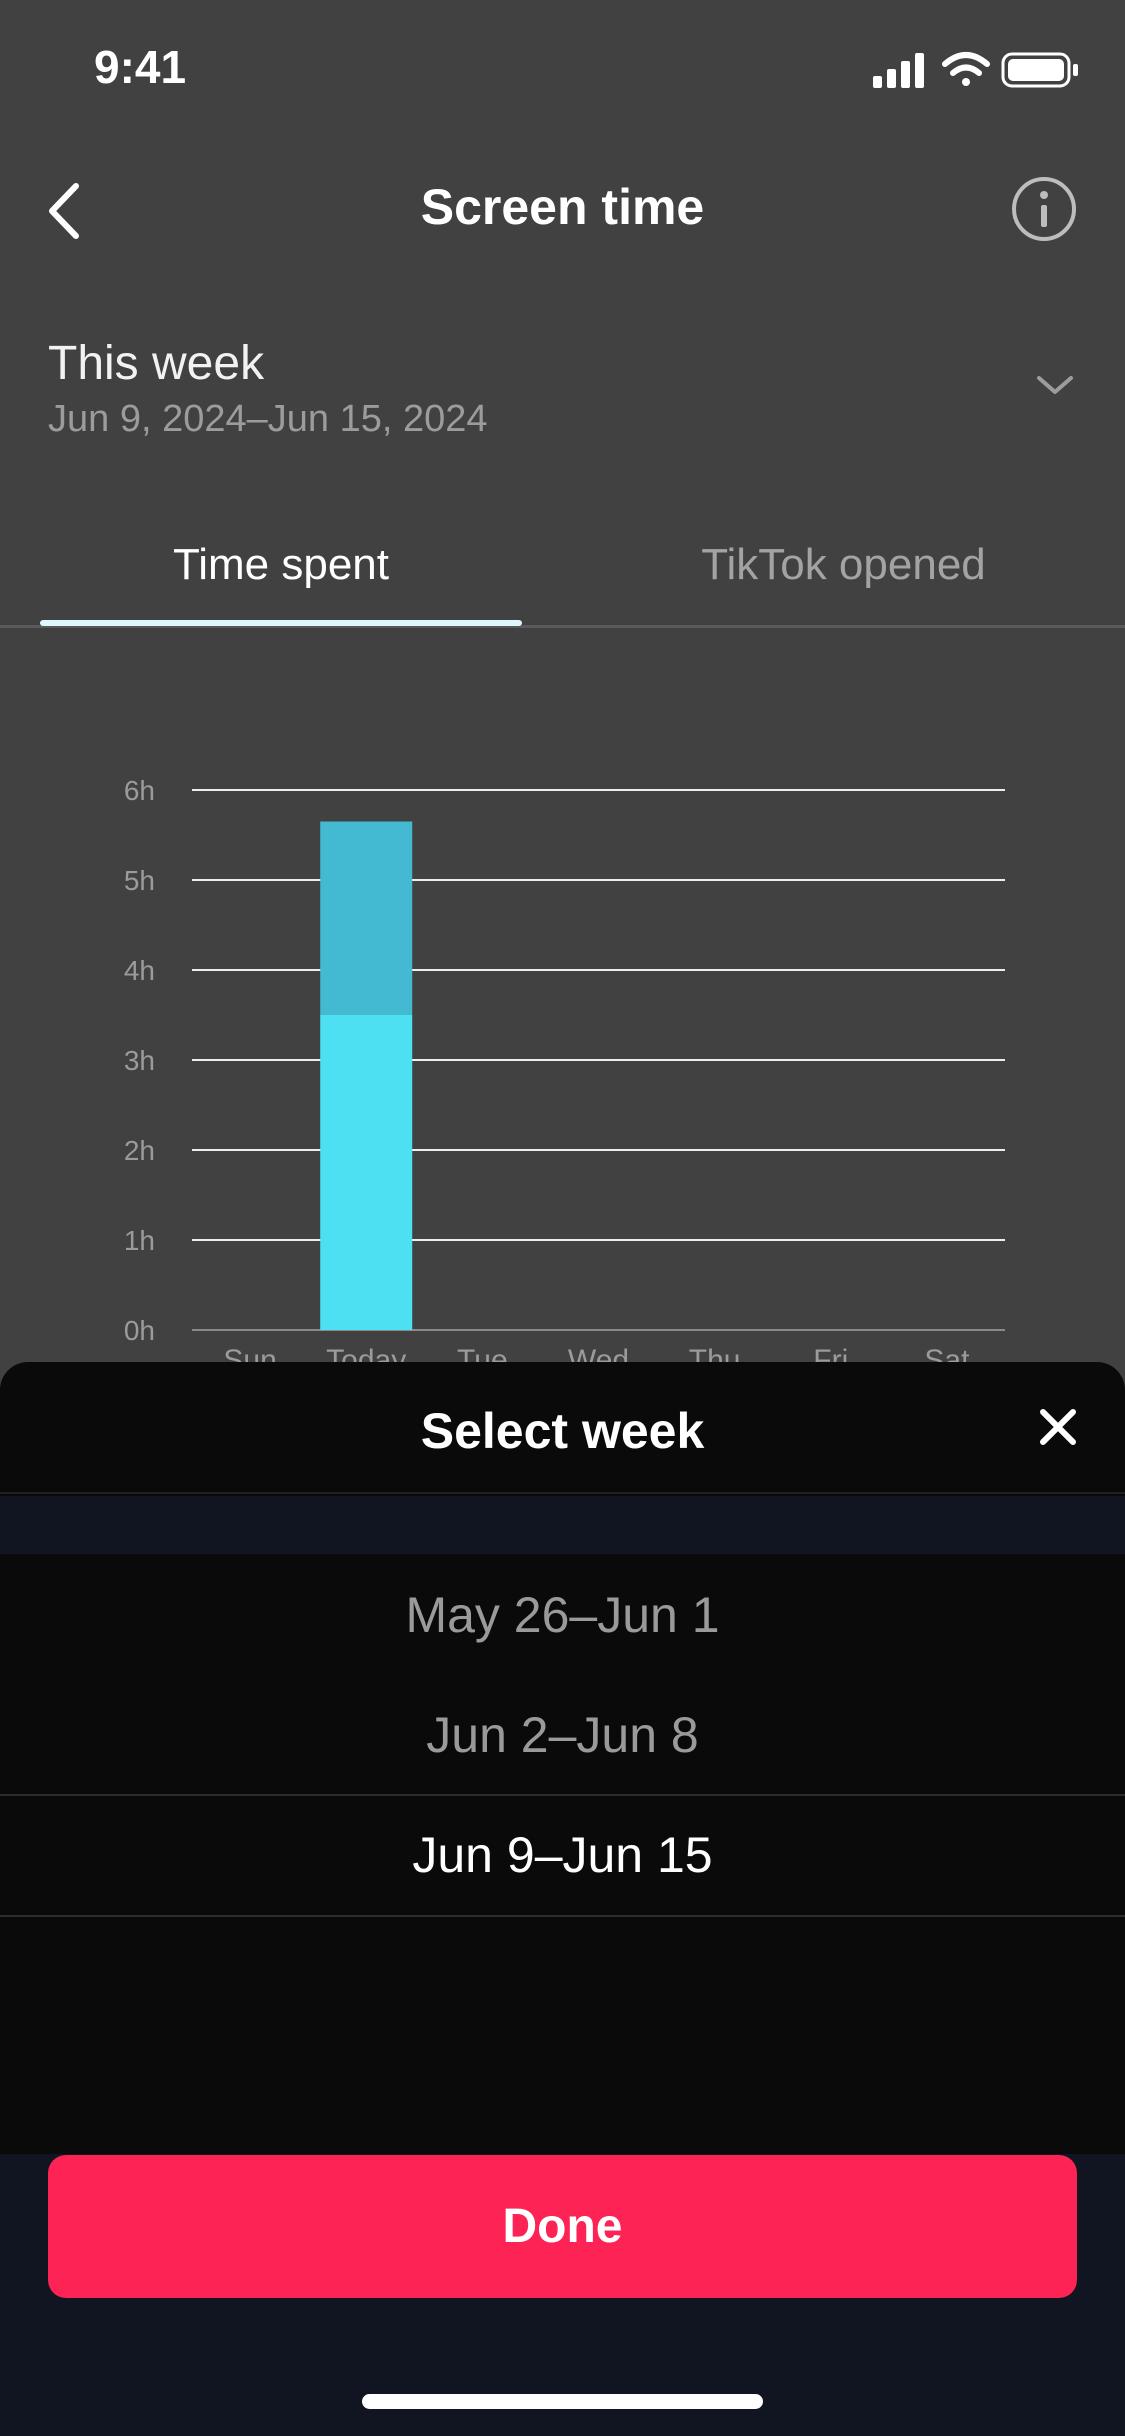 The height and width of the screenshot is (2436, 1125). What do you see at coordinates (268, 419) in the screenshot?
I see `week-selector-range: Jun 9, 2024–Jun 15, 2024` at bounding box center [268, 419].